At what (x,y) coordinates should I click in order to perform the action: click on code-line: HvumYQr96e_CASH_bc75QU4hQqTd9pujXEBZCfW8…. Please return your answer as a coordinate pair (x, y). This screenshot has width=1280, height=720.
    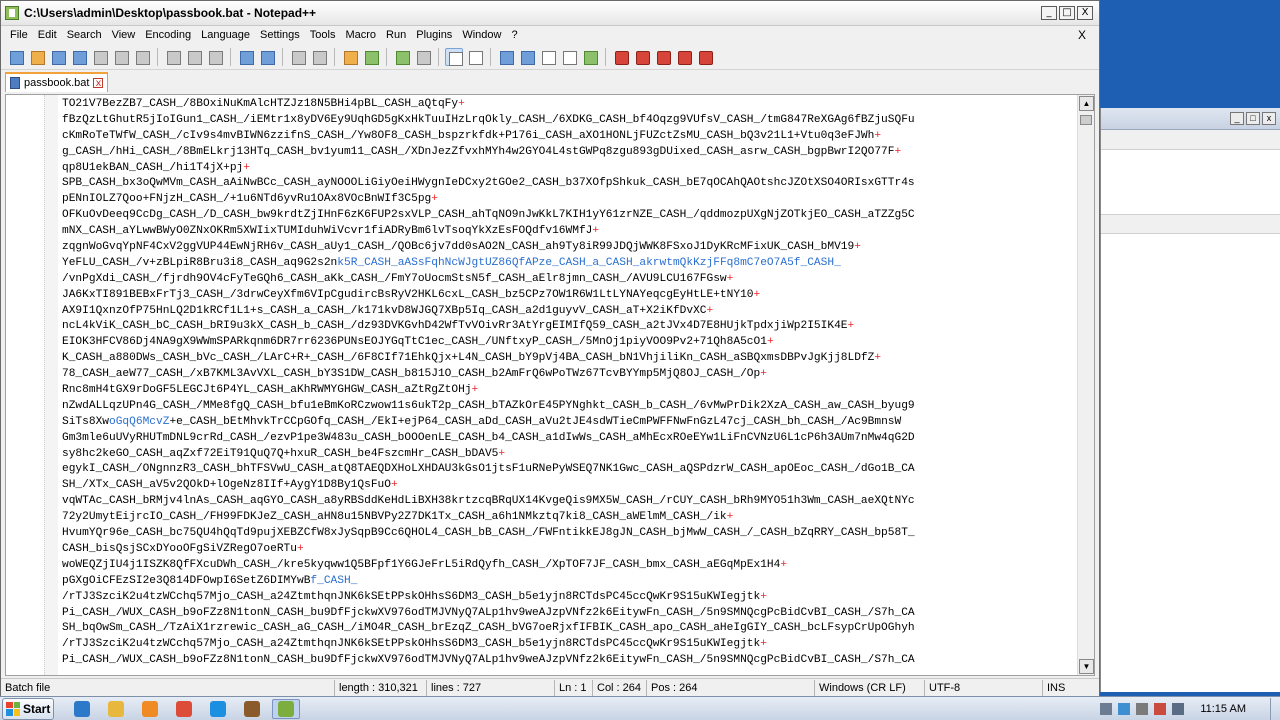
    Looking at the image, I should click on (571, 534).